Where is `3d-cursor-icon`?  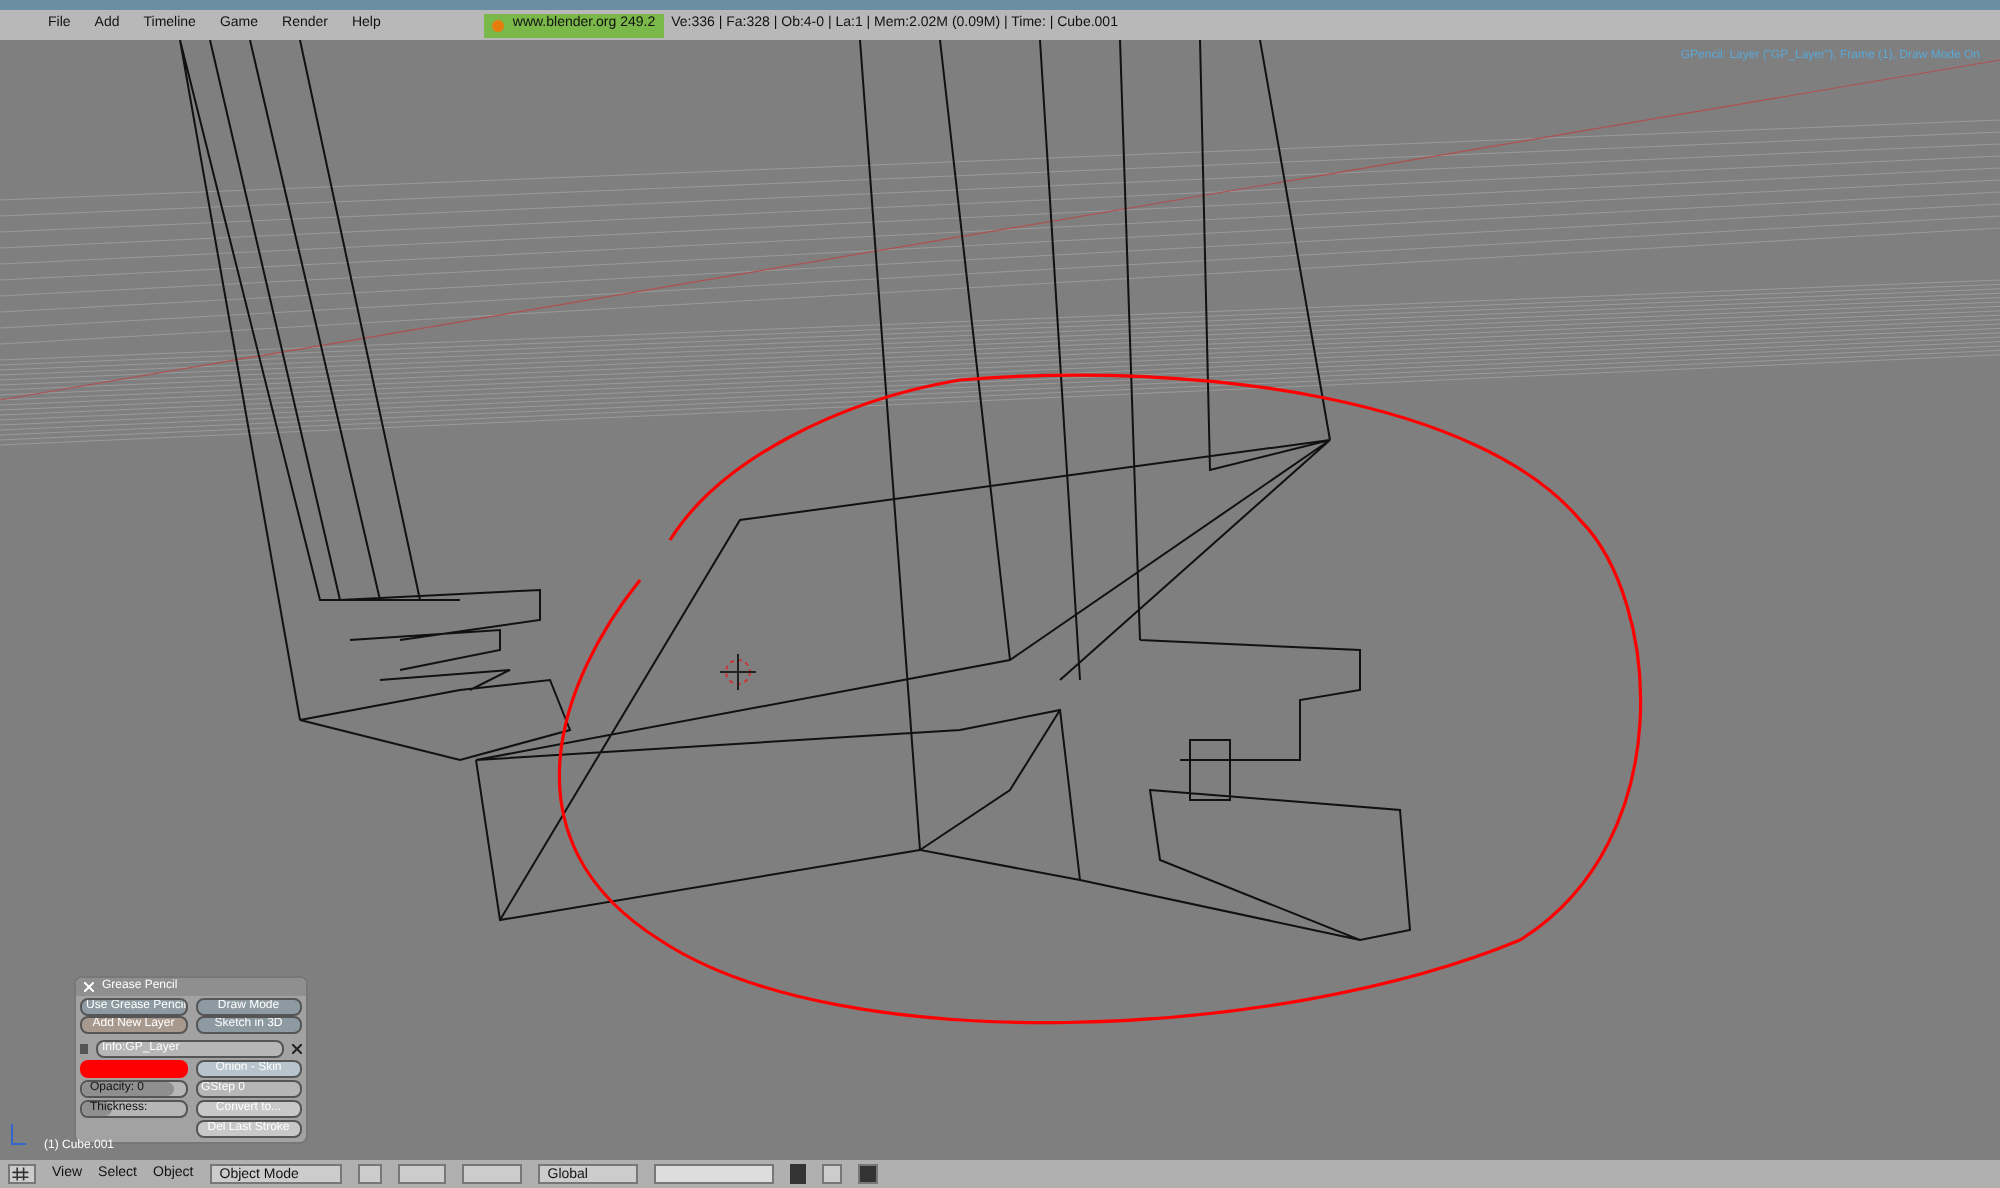
3d-cursor-icon is located at coordinates (738, 672).